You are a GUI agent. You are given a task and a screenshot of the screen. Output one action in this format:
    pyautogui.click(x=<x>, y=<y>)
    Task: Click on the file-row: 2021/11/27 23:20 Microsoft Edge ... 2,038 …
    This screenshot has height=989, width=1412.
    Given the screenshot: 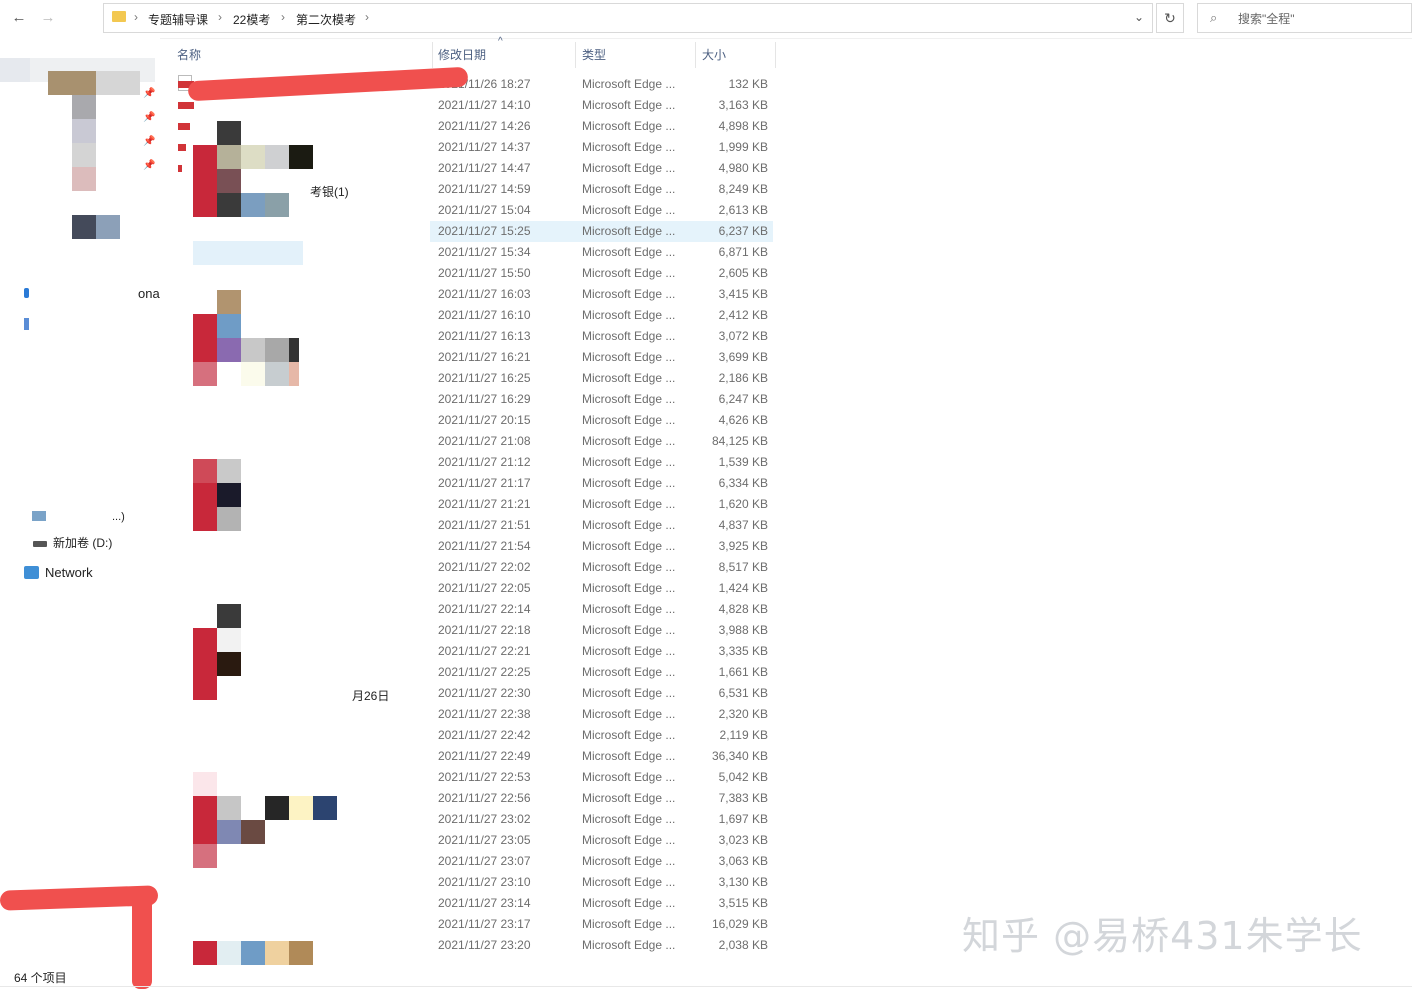 What is the action you would take?
    pyautogui.click(x=601, y=945)
    